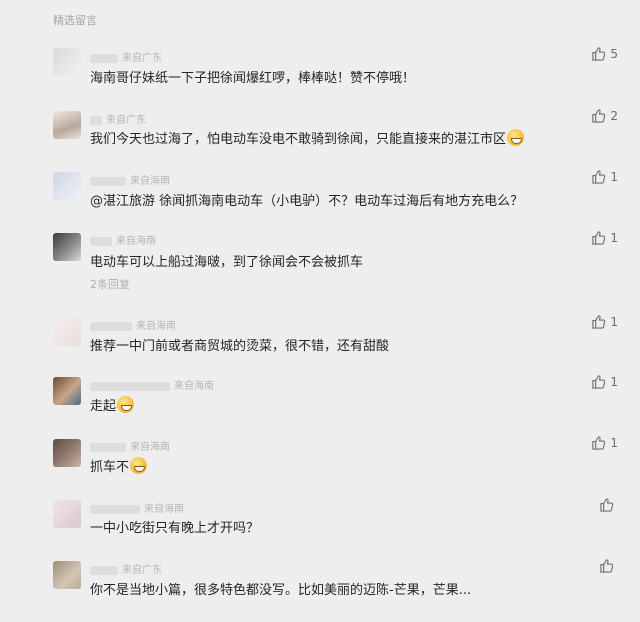 Image resolution: width=640 pixels, height=622 pixels. I want to click on replies-link: 2条回复, so click(110, 284).